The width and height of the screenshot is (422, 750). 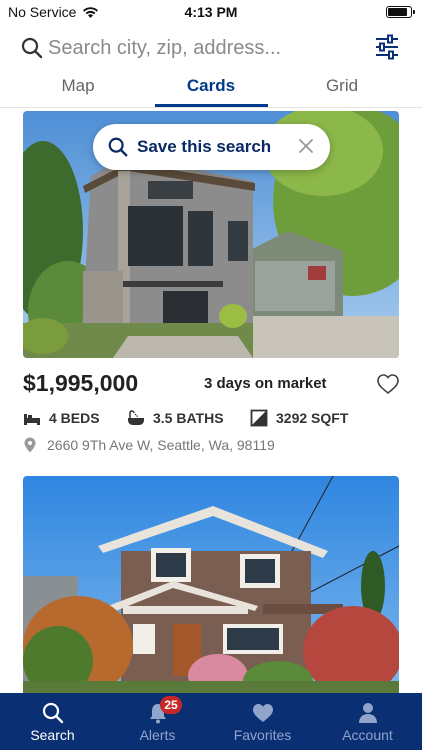 I want to click on close-icon, so click(x=306, y=146).